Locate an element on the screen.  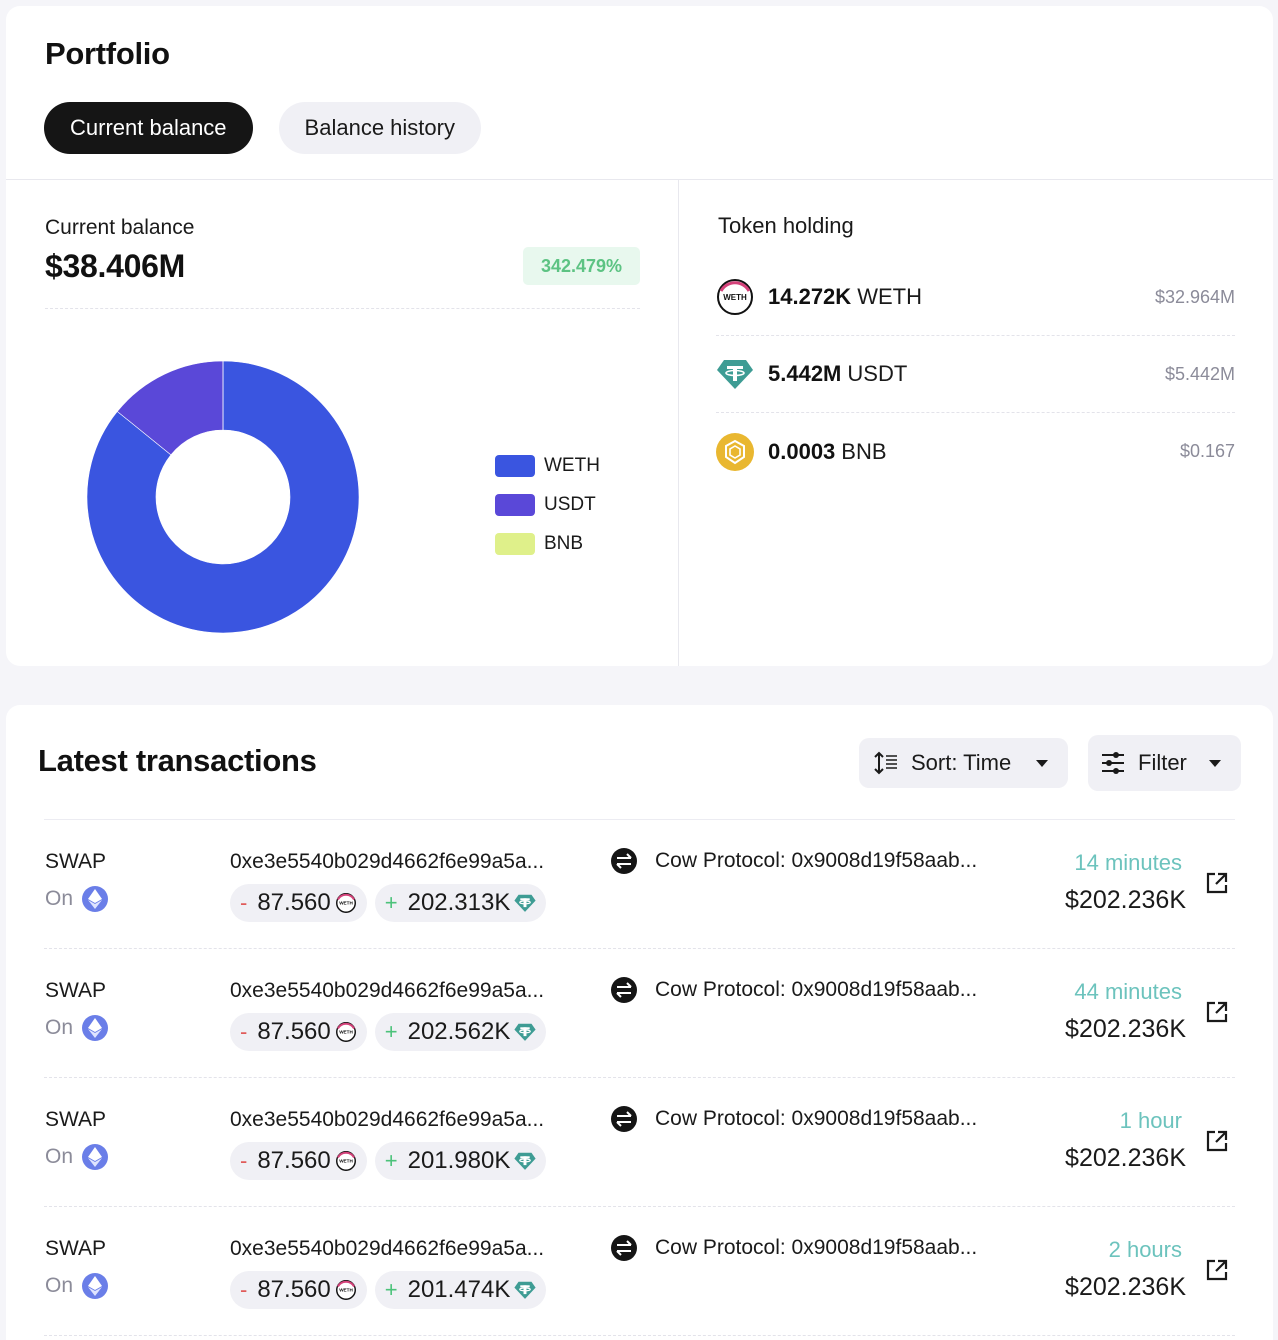
token-changes: - 87.560 WETH + 201.980K is located at coordinates (388, 1161).